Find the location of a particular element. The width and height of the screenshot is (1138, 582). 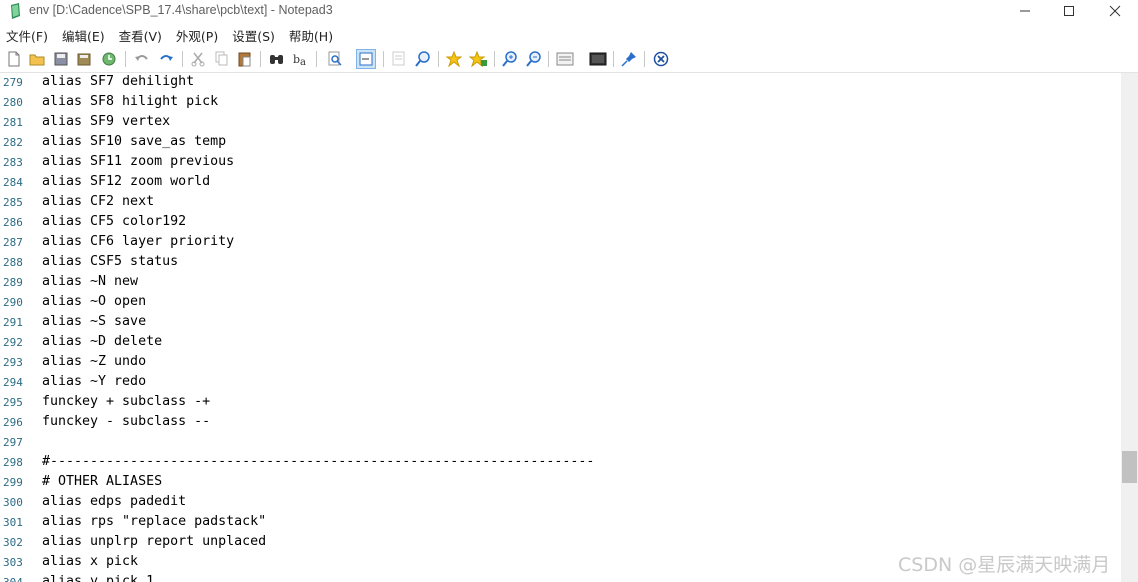

line-text: alias CF5 color192 is located at coordinates (114, 221).